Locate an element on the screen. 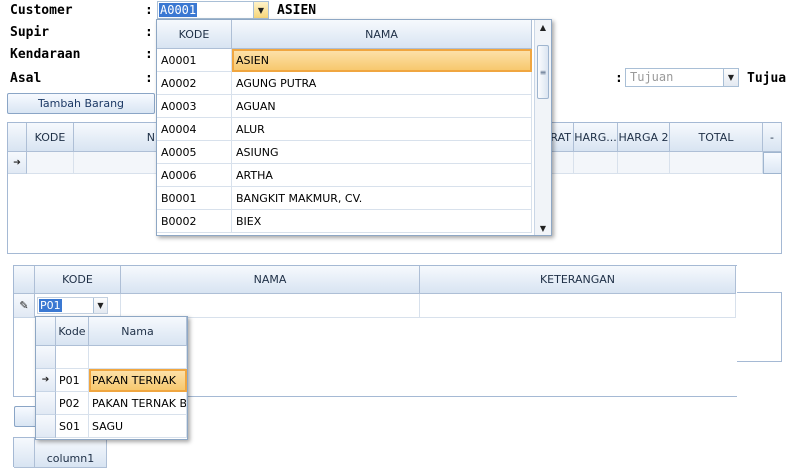 This screenshot has height=468, width=804. tambah-barang-button: Tambah Barang is located at coordinates (81, 103).